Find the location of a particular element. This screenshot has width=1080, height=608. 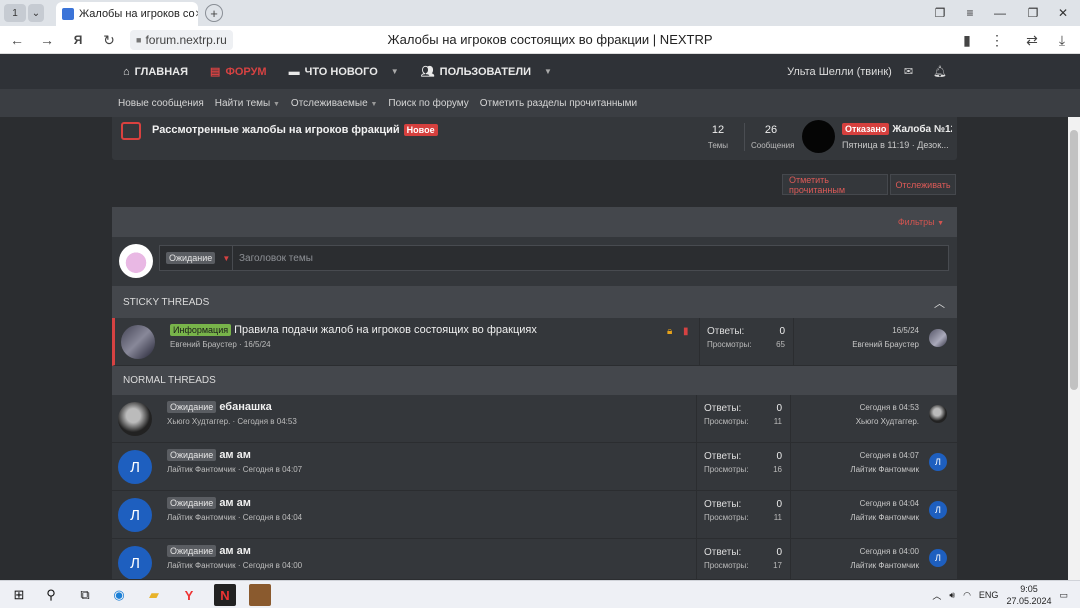

thread-title-input: Заголовок темы is located at coordinates (273, 258).